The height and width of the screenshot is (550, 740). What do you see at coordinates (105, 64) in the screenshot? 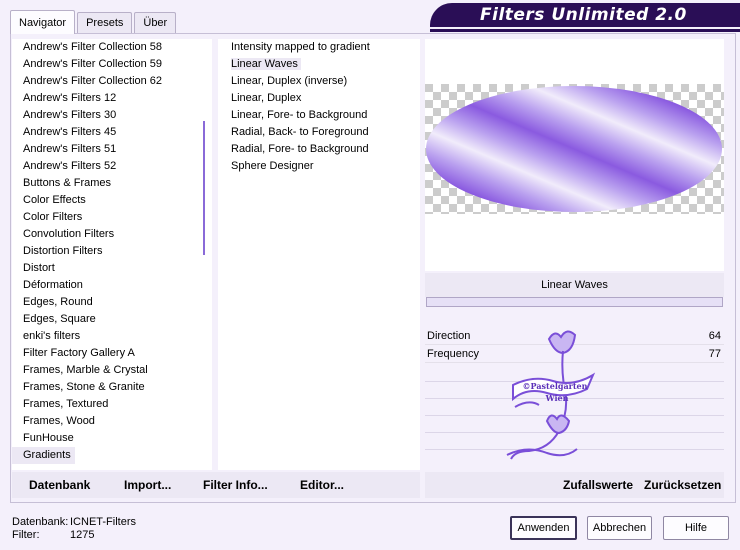
I see `category-item: Andrew's Filter Collection 59` at bounding box center [105, 64].